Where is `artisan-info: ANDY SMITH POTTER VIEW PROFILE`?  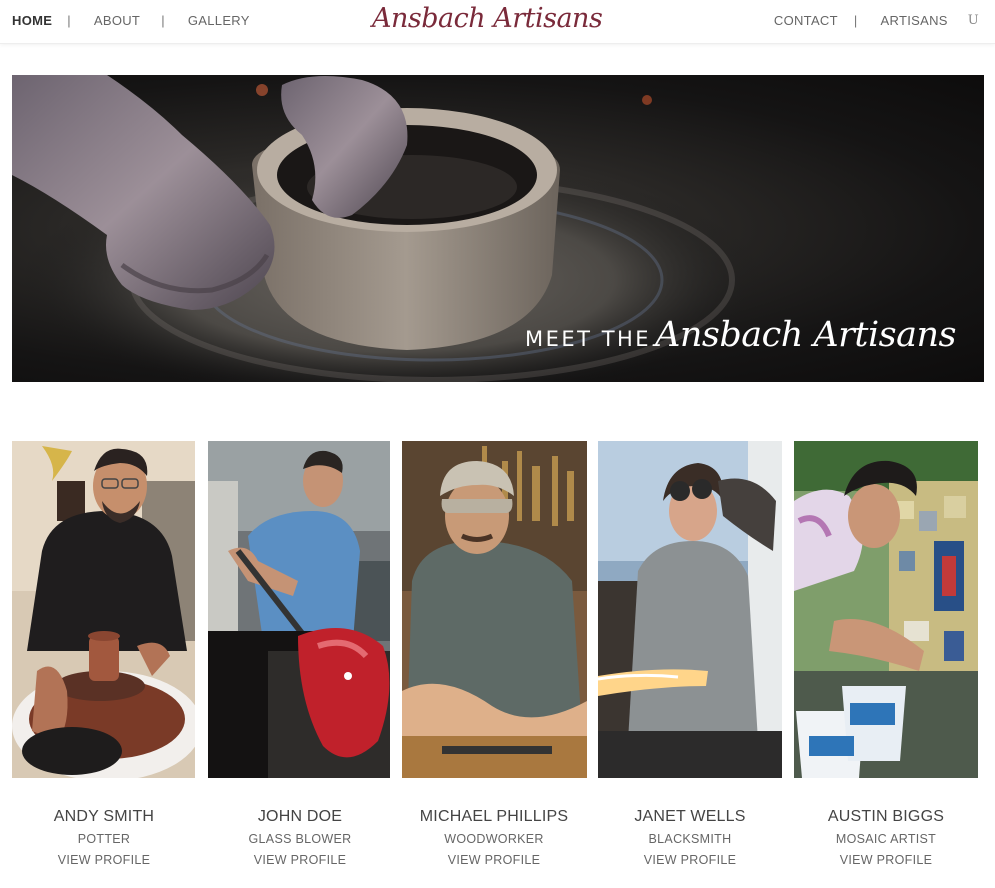 artisan-info: ANDY SMITH POTTER VIEW PROFILE is located at coordinates (108, 837).